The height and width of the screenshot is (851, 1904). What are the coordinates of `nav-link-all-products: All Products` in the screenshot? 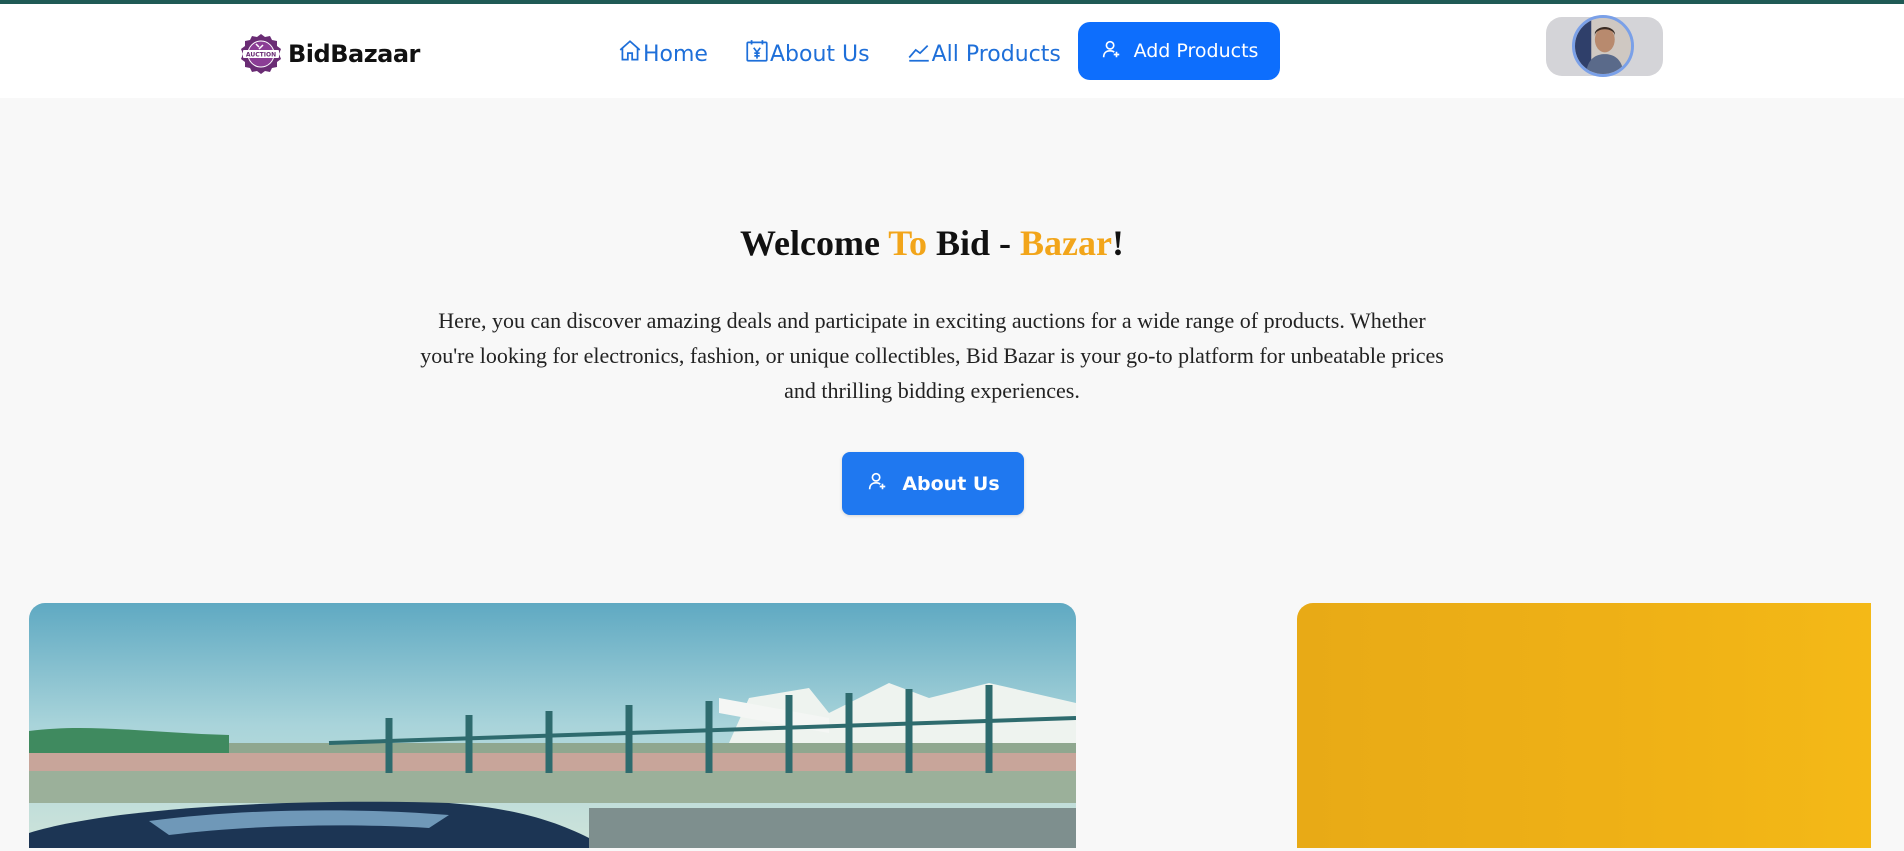 It's located at (983, 54).